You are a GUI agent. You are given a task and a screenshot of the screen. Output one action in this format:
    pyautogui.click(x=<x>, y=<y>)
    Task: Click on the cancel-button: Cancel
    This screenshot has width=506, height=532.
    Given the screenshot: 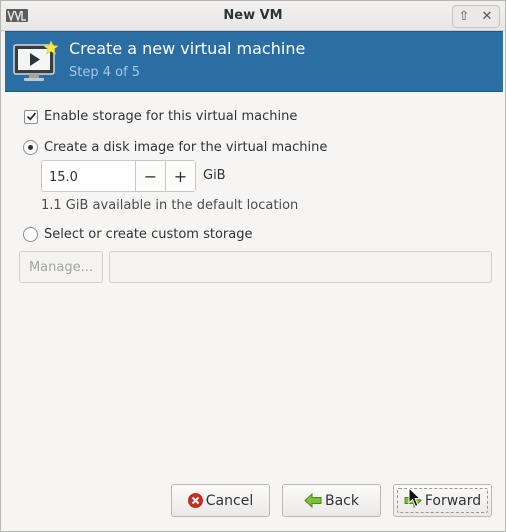 What is the action you would take?
    pyautogui.click(x=220, y=500)
    